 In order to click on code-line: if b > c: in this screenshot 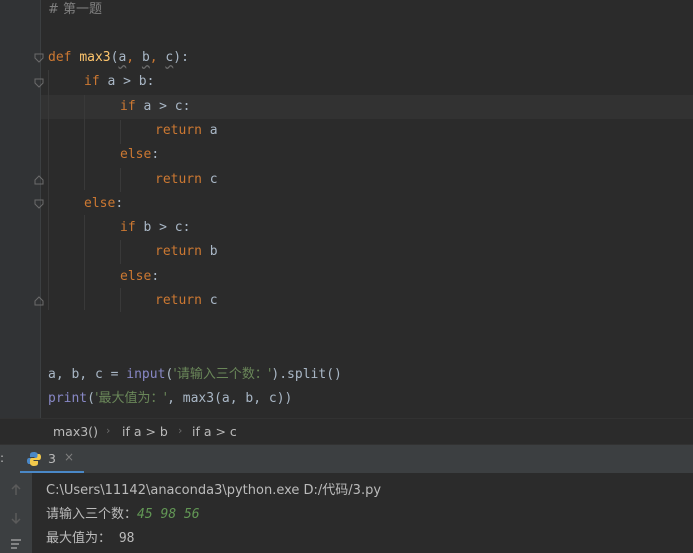, I will do `click(155, 228)`.